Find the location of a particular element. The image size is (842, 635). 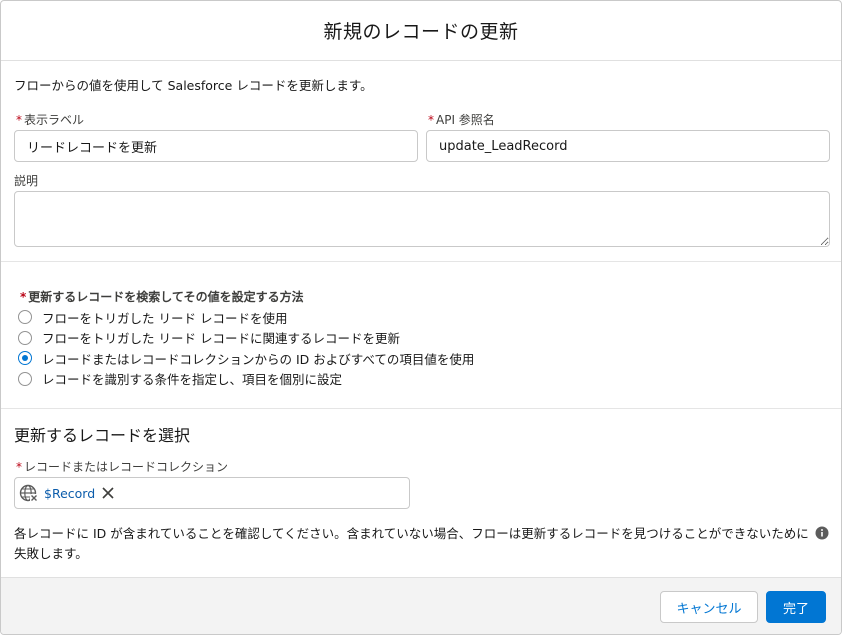

description-label: 説明 is located at coordinates (26, 181).